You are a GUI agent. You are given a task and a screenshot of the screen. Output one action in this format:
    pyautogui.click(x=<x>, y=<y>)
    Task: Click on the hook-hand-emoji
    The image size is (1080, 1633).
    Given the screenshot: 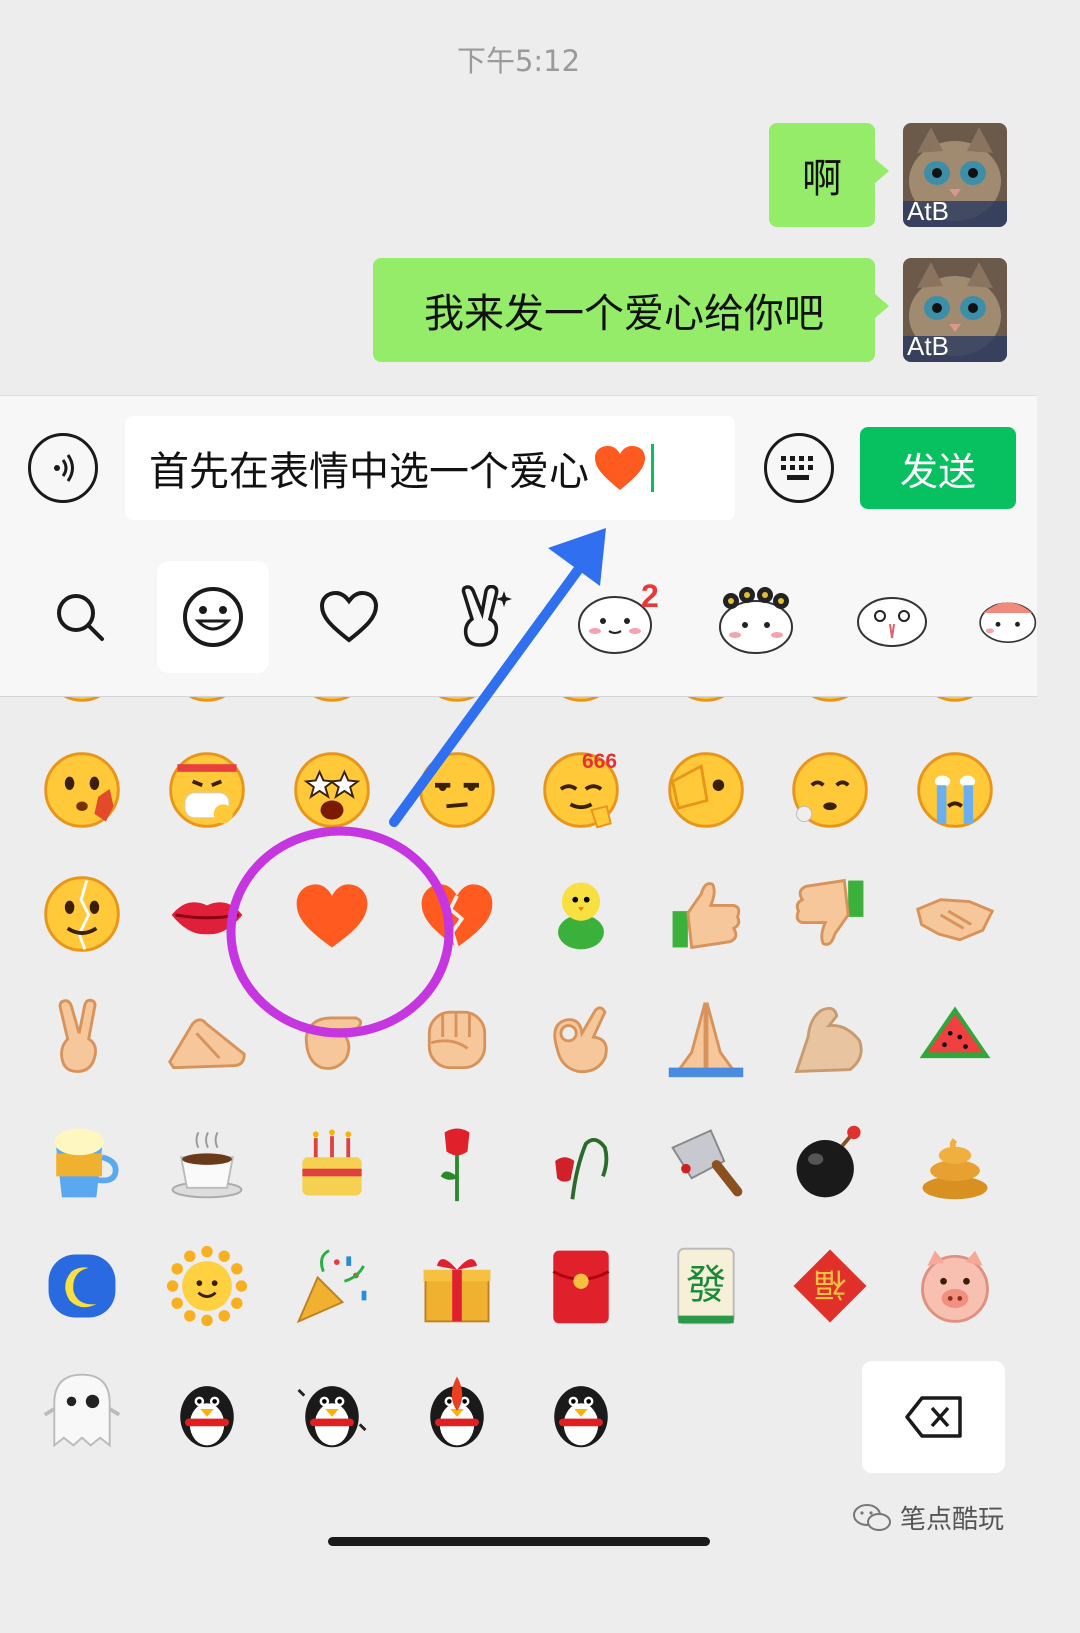 What is the action you would take?
    pyautogui.click(x=332, y=1038)
    